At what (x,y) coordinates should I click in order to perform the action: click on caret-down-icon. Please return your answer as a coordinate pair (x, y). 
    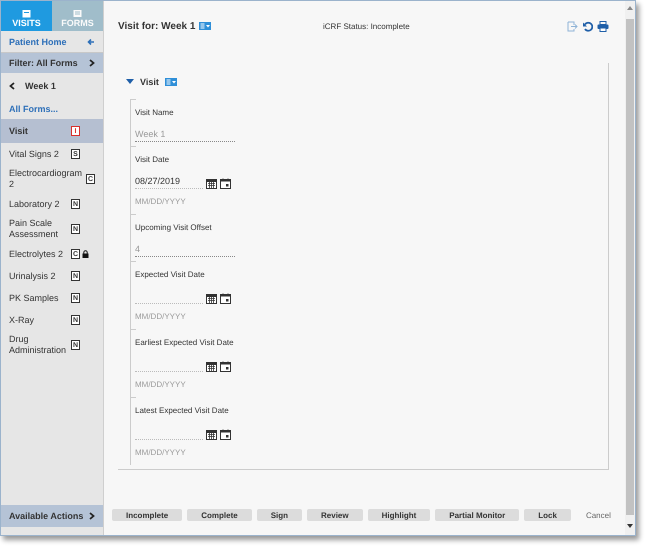
    Looking at the image, I should click on (130, 82).